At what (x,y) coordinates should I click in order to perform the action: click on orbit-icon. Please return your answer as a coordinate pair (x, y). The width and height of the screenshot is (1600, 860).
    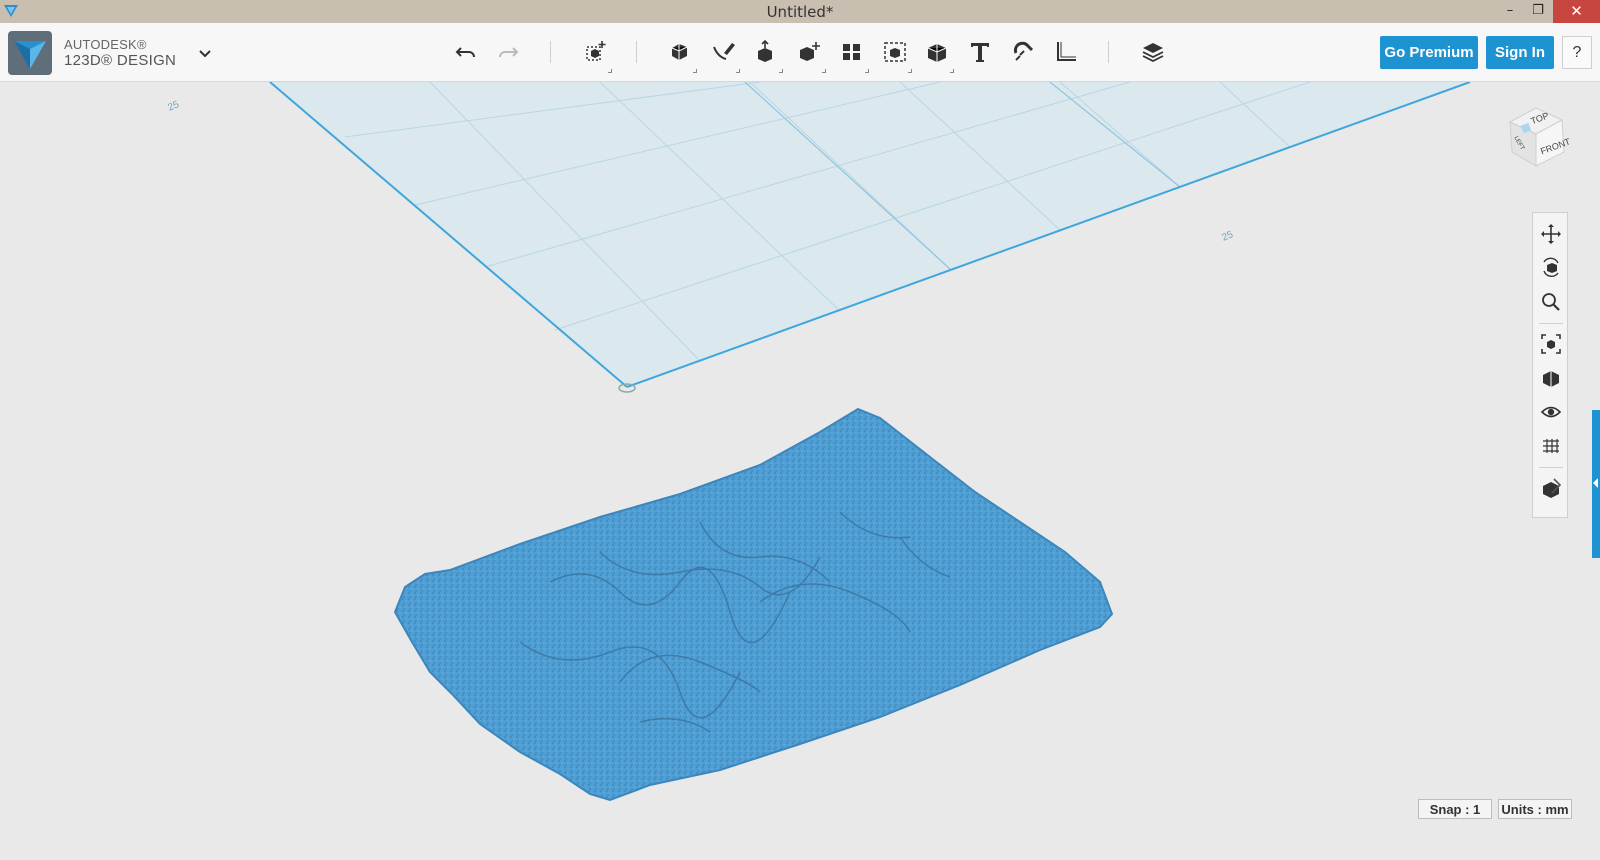
    Looking at the image, I should click on (1551, 267).